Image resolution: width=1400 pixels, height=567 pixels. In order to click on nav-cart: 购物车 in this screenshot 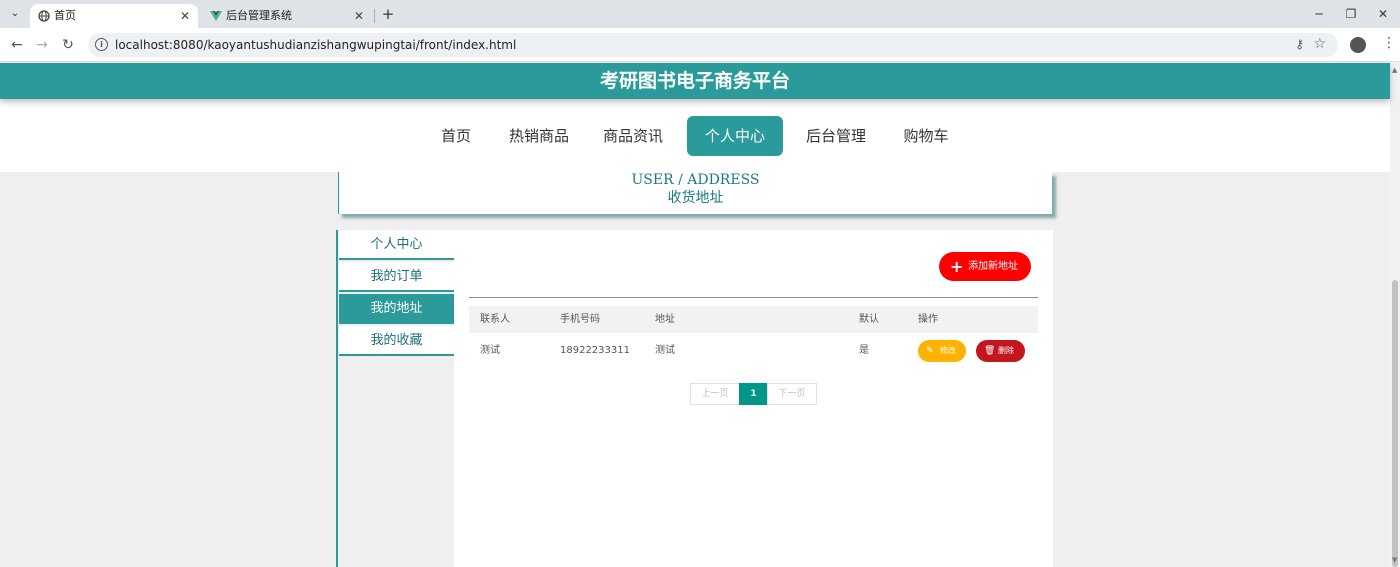, I will do `click(926, 136)`.